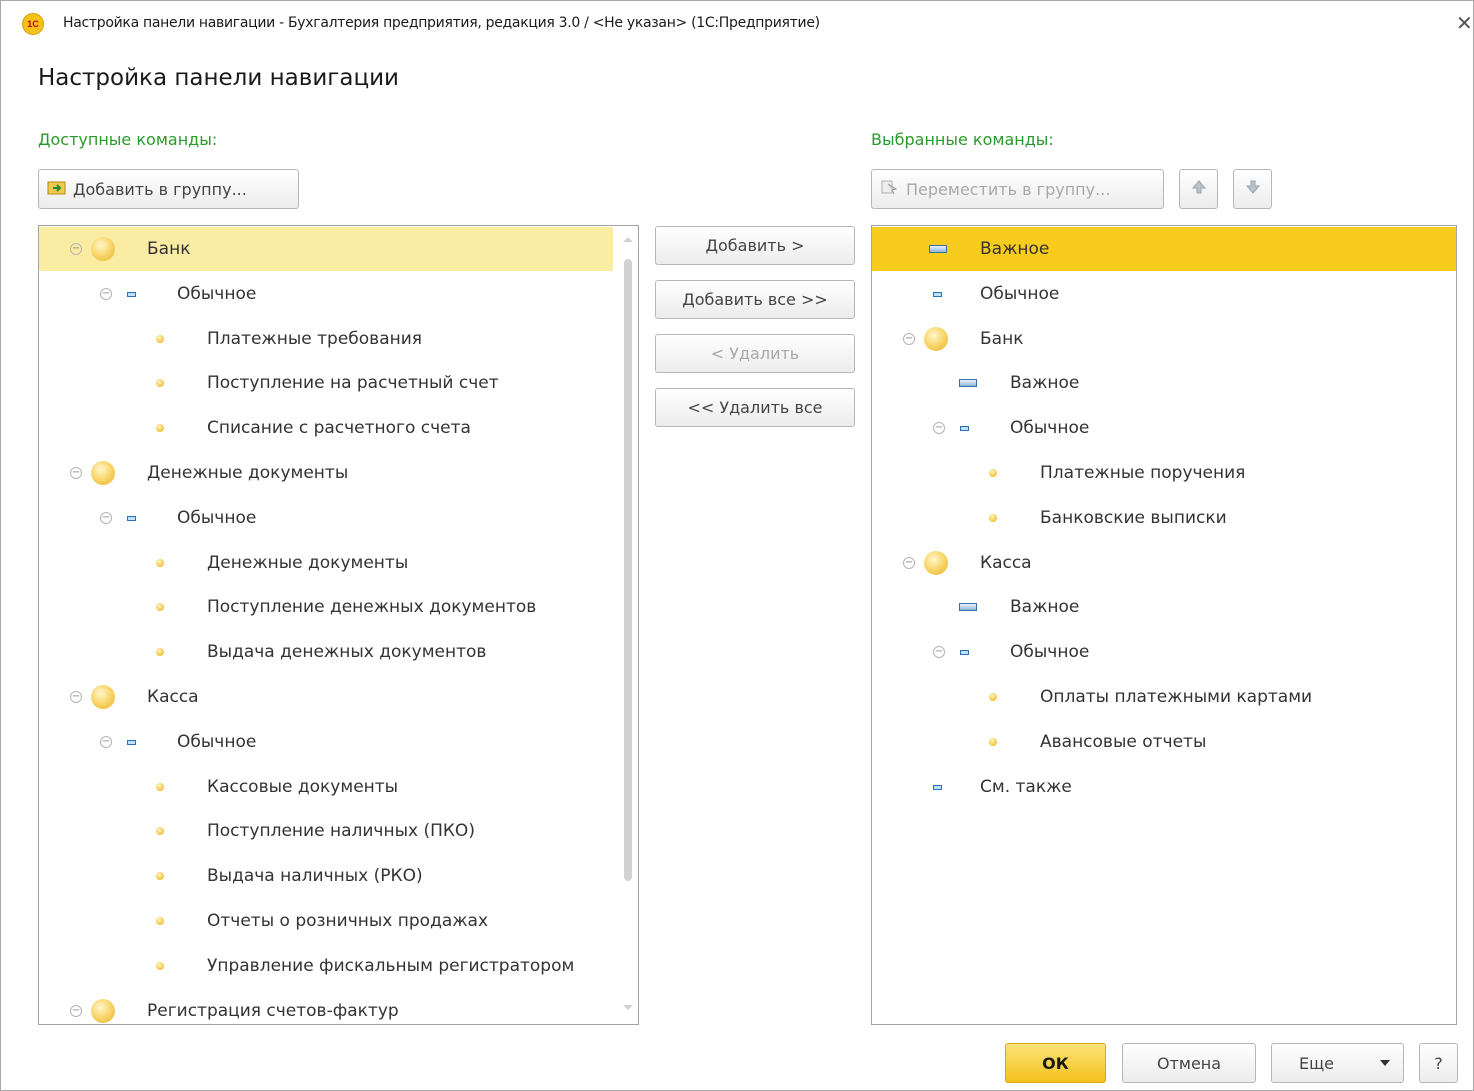 The width and height of the screenshot is (1474, 1091). Describe the element at coordinates (1026, 786) in the screenshot. I see `tree-item-label: См. также` at that location.